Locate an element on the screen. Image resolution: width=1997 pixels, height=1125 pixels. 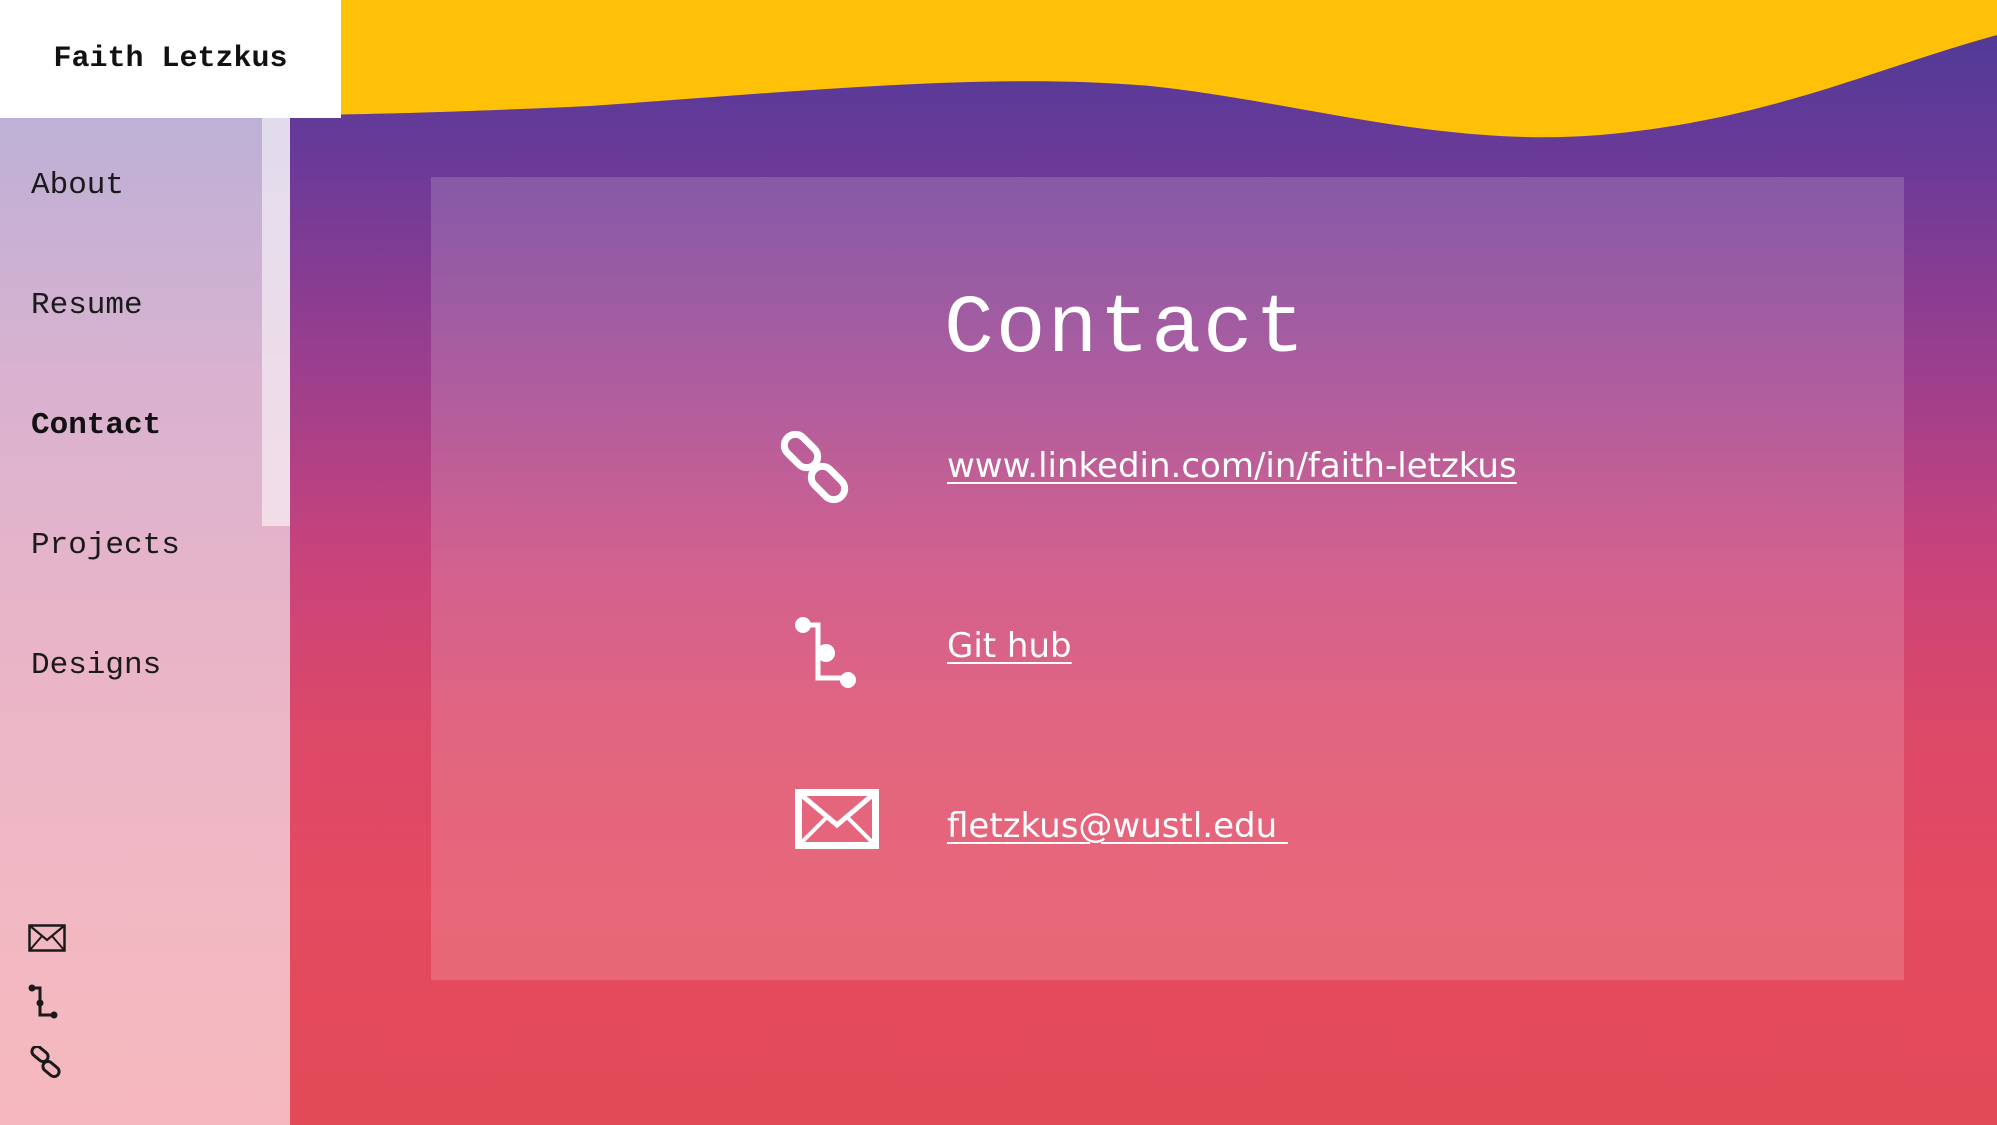
link-icon is located at coordinates (814, 467).